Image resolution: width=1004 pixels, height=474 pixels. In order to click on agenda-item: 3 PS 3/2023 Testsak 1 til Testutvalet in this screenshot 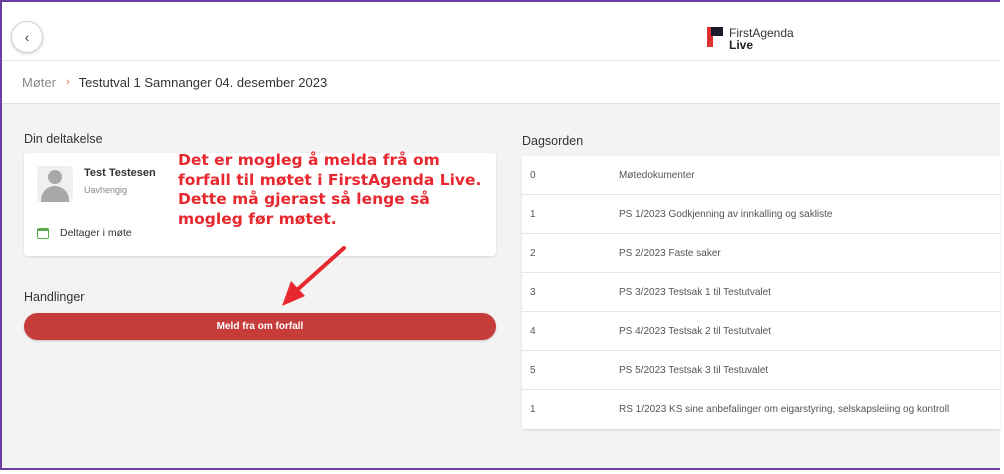, I will do `click(761, 292)`.